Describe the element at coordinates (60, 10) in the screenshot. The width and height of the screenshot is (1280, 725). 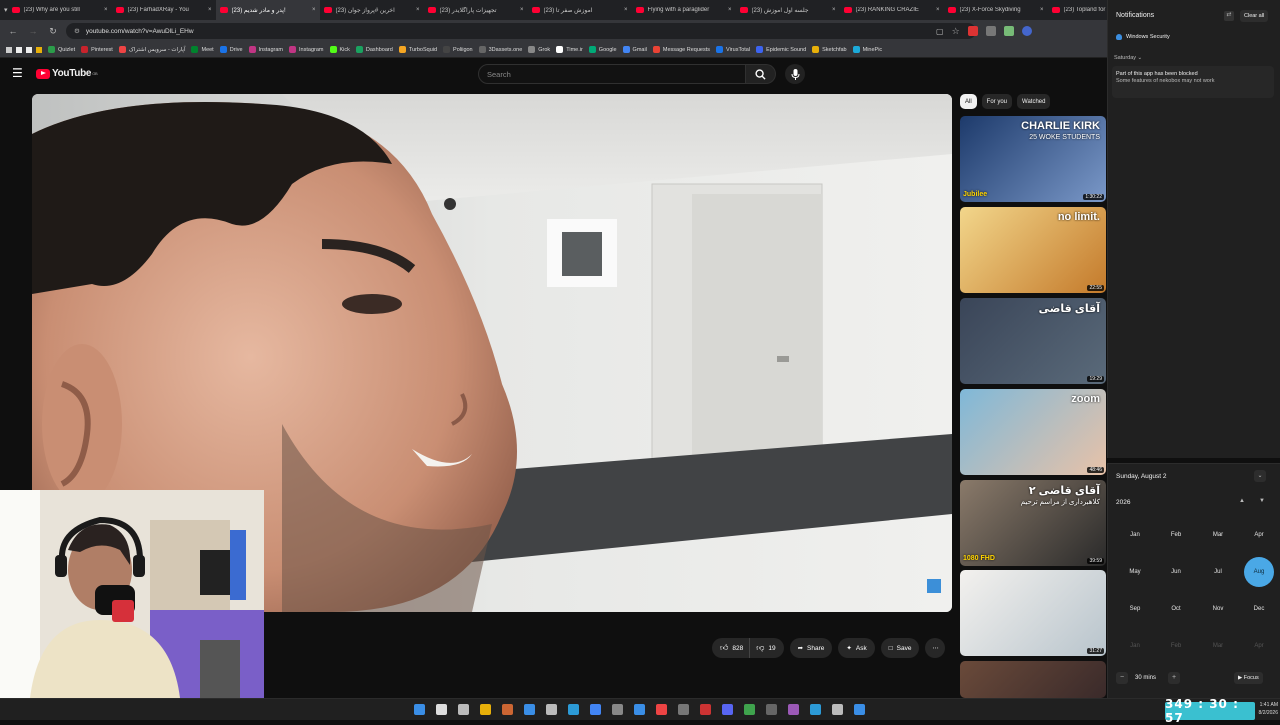
I see `browser-tab: (23) Why are you still ×` at that location.